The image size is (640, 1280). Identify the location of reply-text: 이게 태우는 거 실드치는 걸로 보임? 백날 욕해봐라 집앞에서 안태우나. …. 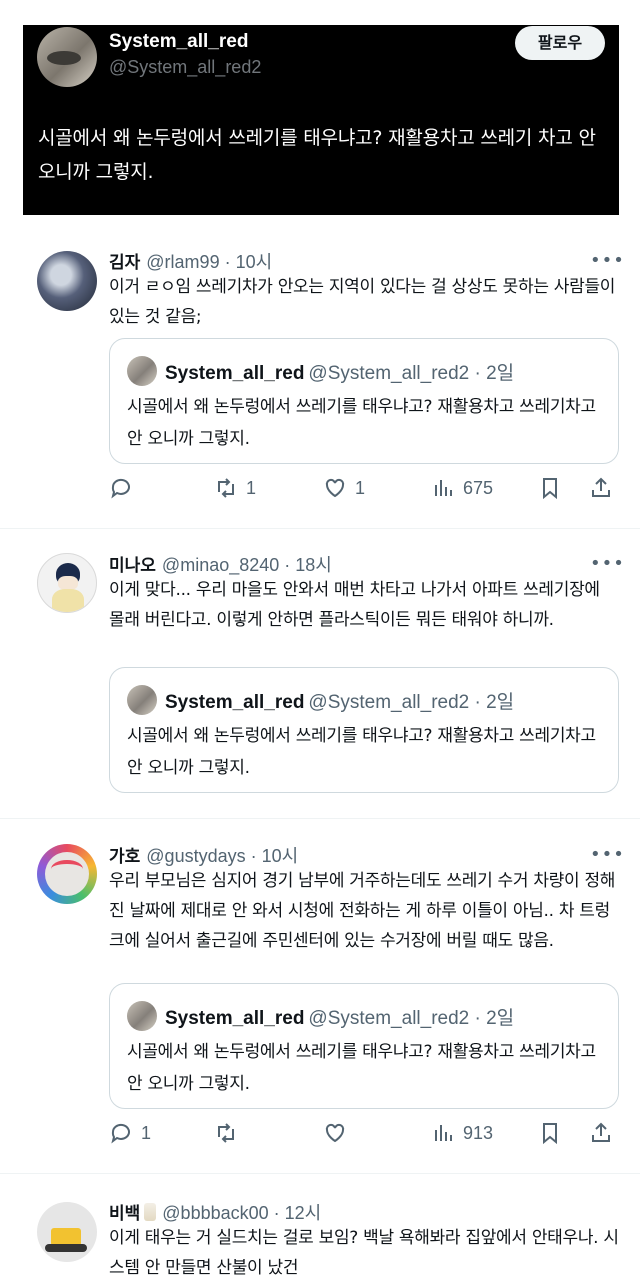
(364, 1253).